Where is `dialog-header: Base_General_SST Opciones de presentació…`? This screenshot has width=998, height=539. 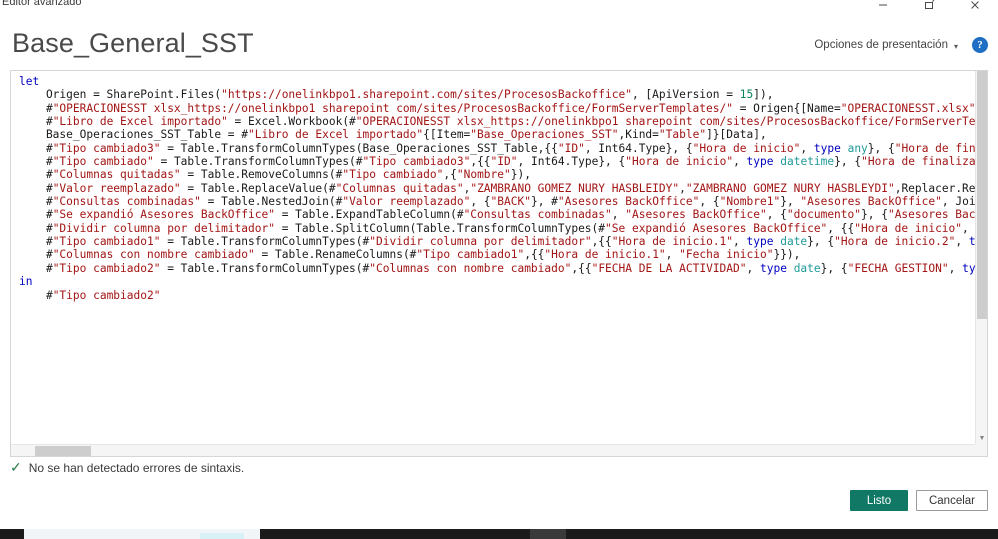 dialog-header: Base_General_SST Opciones de presentació… is located at coordinates (499, 46).